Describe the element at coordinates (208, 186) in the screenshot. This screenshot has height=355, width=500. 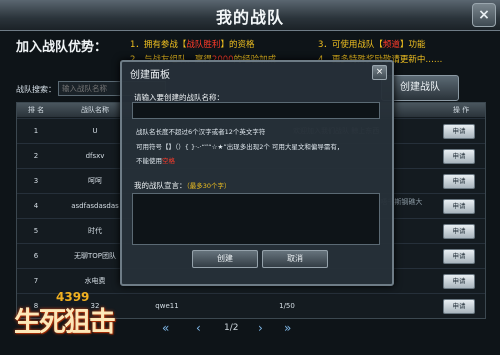
I see `declaration-hint: （最多30个字）` at that location.